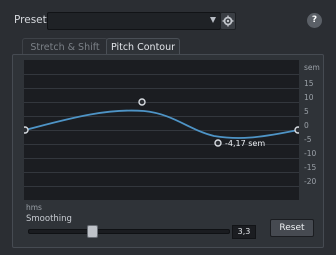  Describe the element at coordinates (310, 153) in the screenshot. I see `y-tick-label: -10` at that location.